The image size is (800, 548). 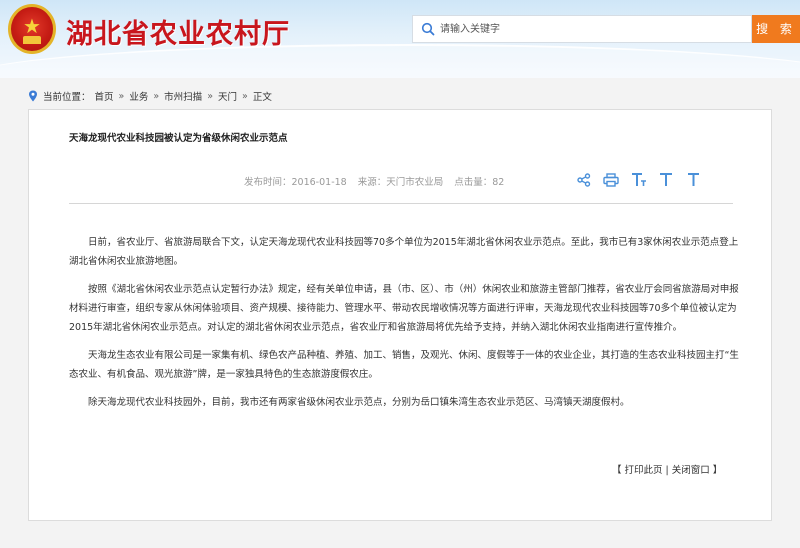 What do you see at coordinates (776, 29) in the screenshot?
I see `search-button: 搜 索` at bounding box center [776, 29].